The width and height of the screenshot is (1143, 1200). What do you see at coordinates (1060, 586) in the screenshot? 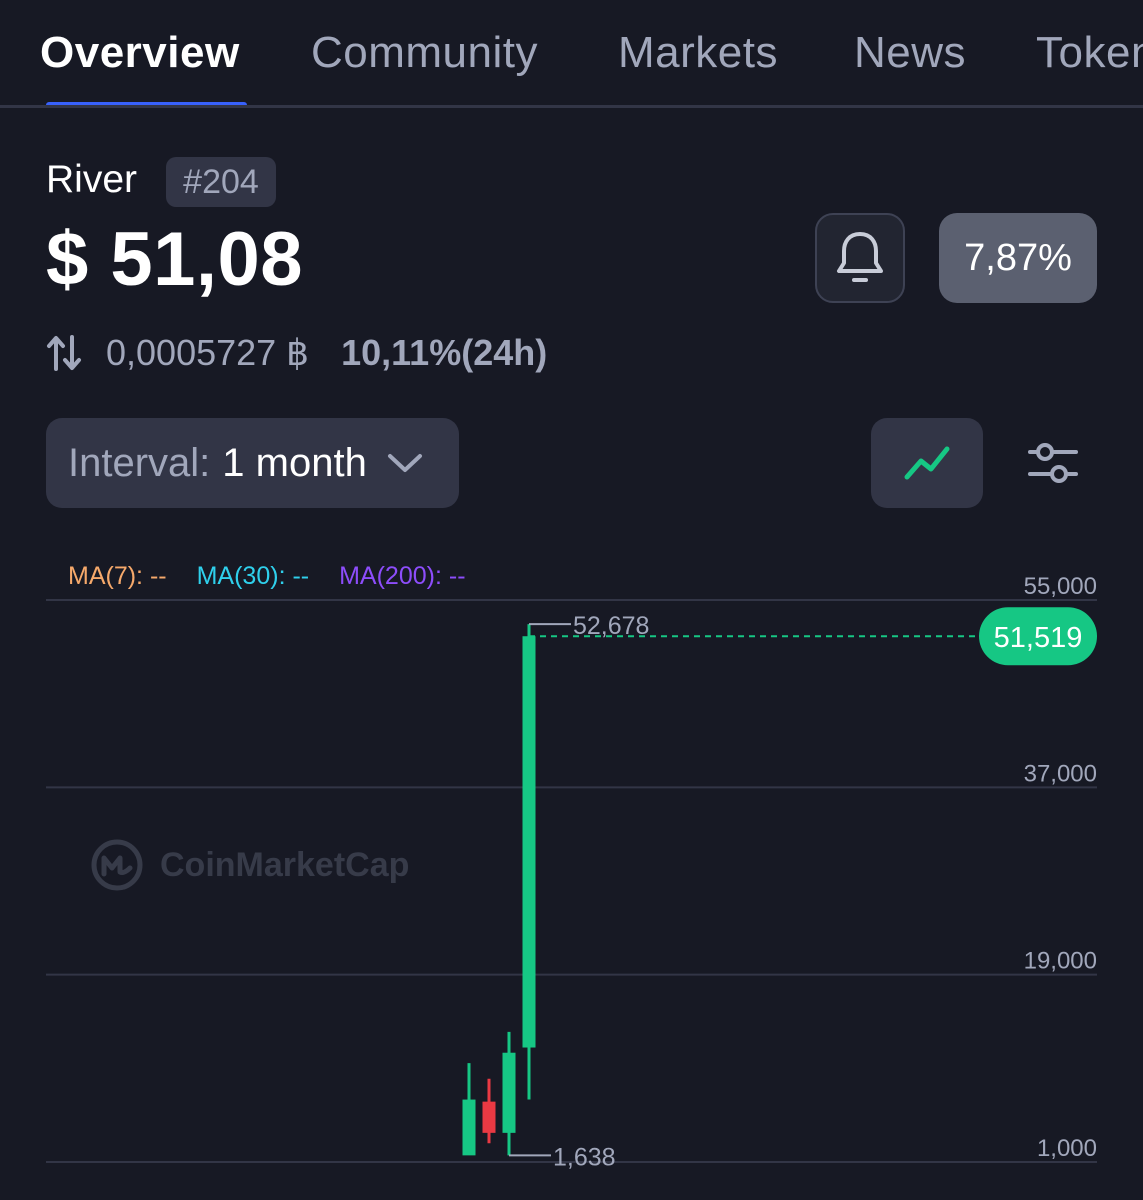
I see `y-tick-label: 55,000` at bounding box center [1060, 586].